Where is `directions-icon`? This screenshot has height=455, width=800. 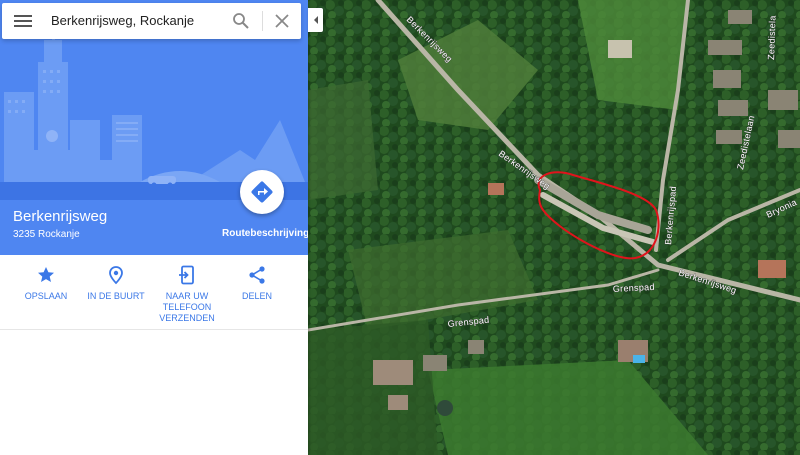 directions-icon is located at coordinates (262, 192).